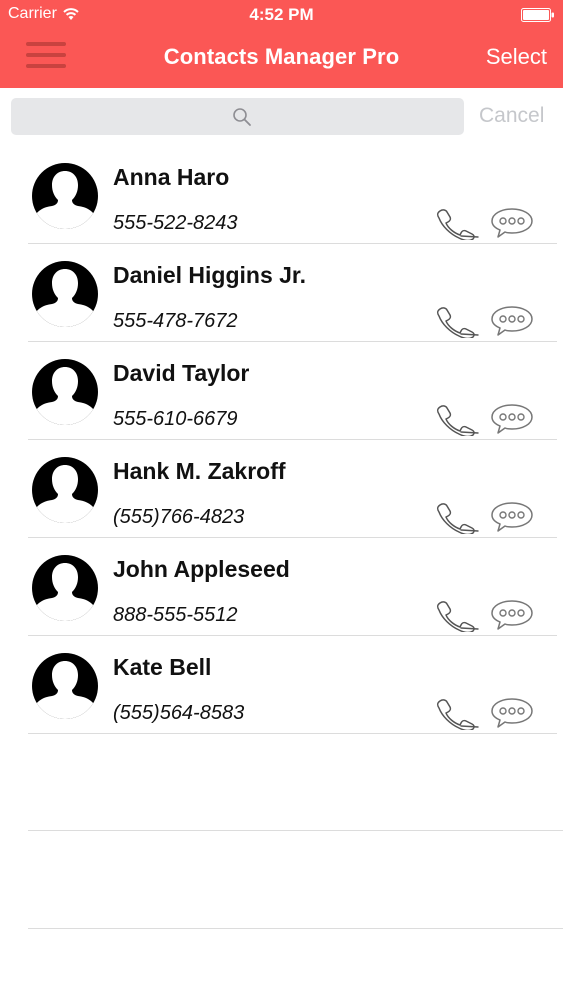 This screenshot has height=1000, width=563. What do you see at coordinates (516, 57) in the screenshot?
I see `select-button: Select` at bounding box center [516, 57].